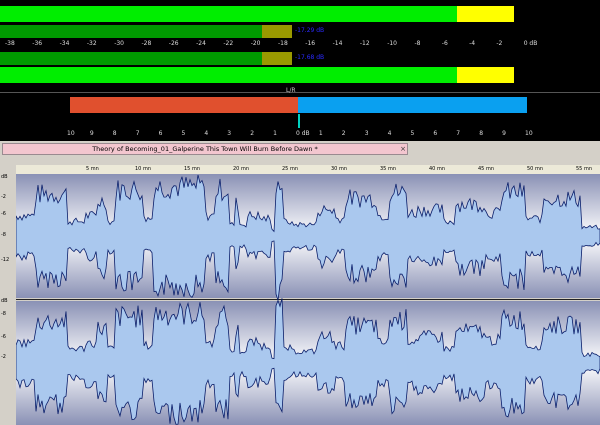 This screenshot has height=425, width=600. I want to click on peak-scale-label: -24, so click(201, 43).